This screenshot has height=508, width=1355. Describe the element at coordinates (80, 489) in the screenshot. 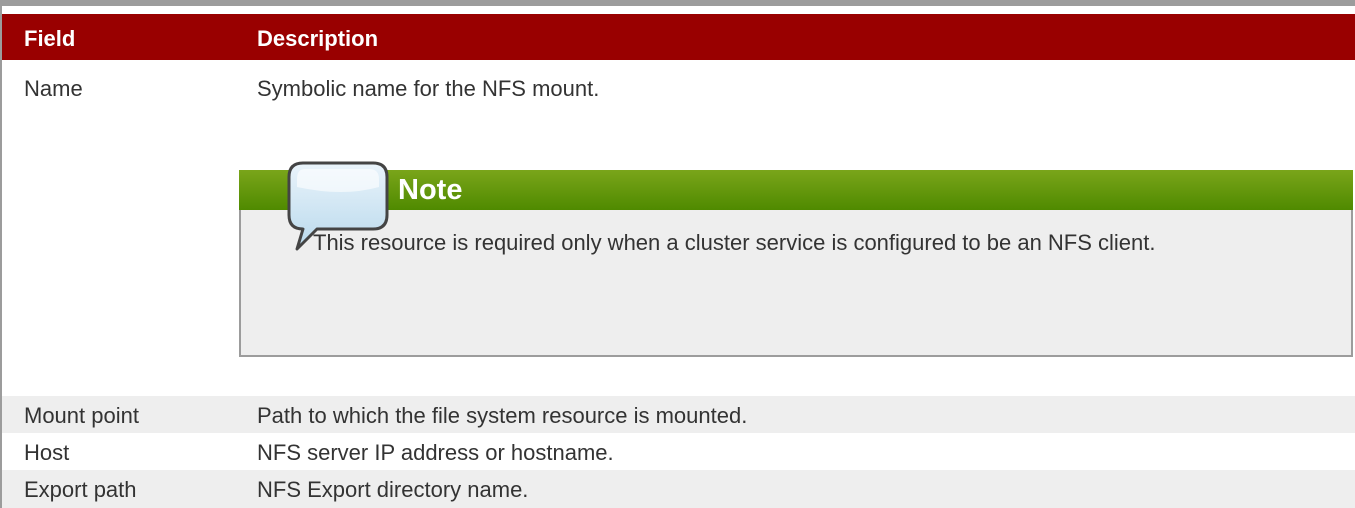

I see `field-cell: Export path` at that location.